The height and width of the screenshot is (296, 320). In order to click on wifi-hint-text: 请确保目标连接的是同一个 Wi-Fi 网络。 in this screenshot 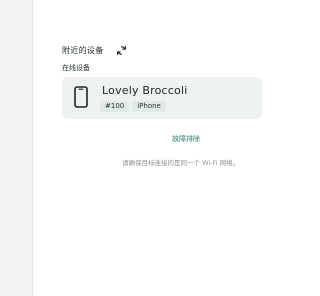, I will do `click(181, 163)`.